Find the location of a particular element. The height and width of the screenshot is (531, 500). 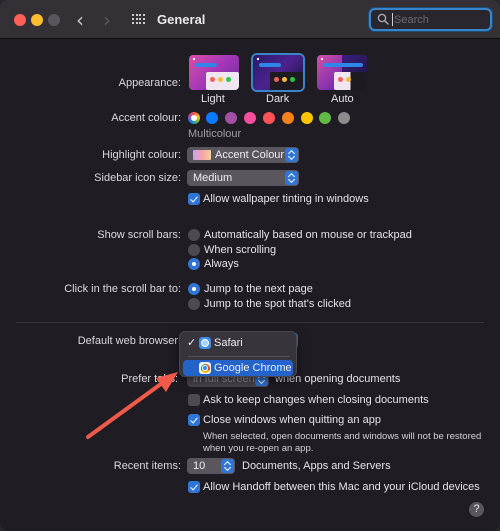

wallpaper-tinting-label: Allow wallpaper tinting in windows is located at coordinates (286, 199).